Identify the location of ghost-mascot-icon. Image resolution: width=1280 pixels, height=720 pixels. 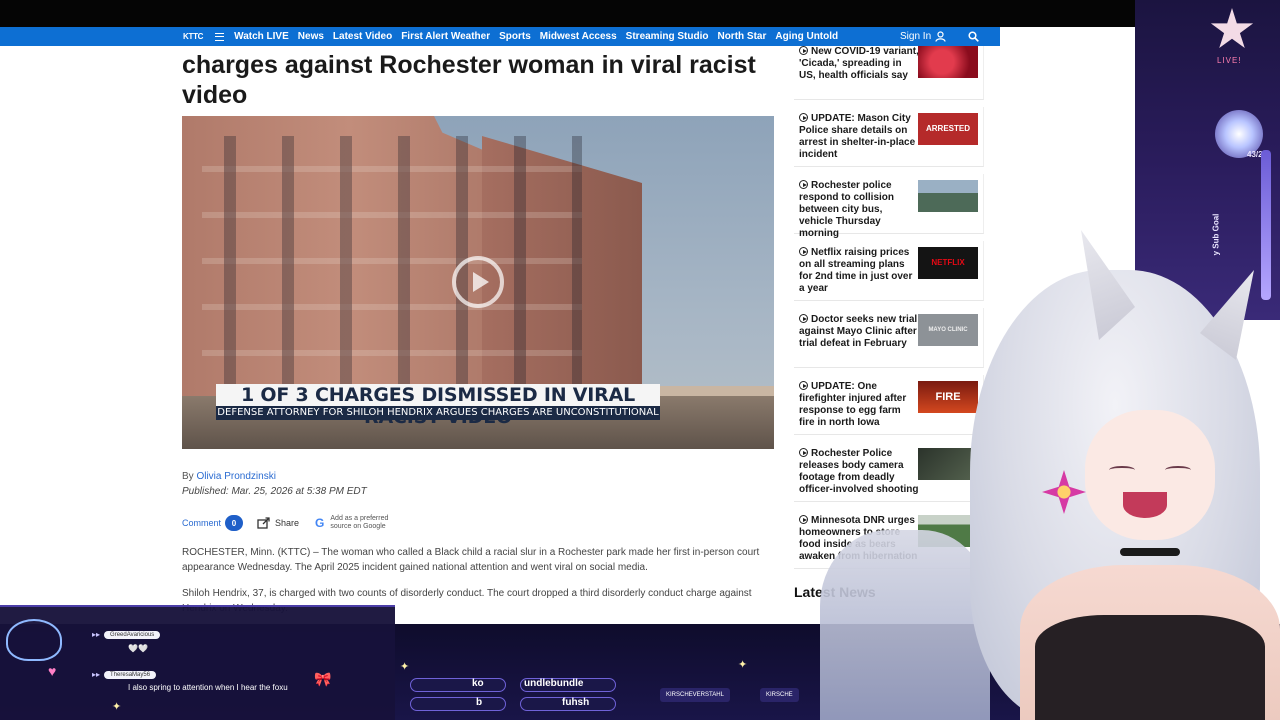
(34, 640).